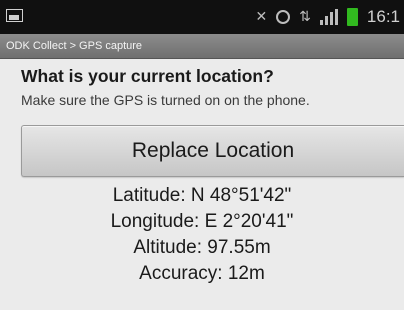 Image resolution: width=404 pixels, height=310 pixels. I want to click on altitude-value: Altitude: 97.55m, so click(202, 247).